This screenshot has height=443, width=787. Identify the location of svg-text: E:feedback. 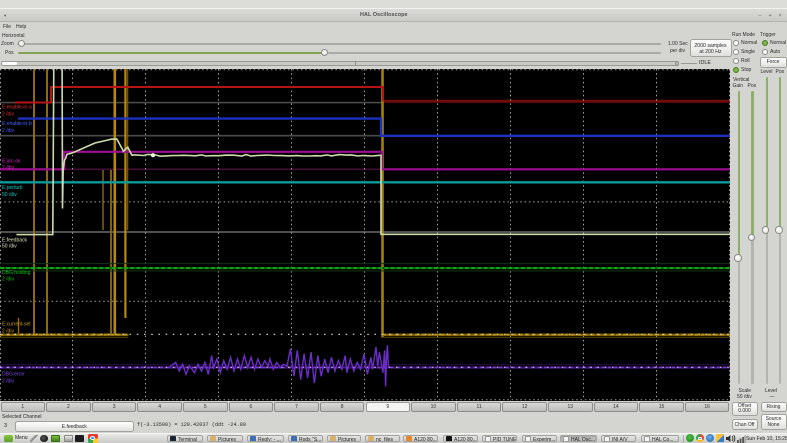
(15, 240).